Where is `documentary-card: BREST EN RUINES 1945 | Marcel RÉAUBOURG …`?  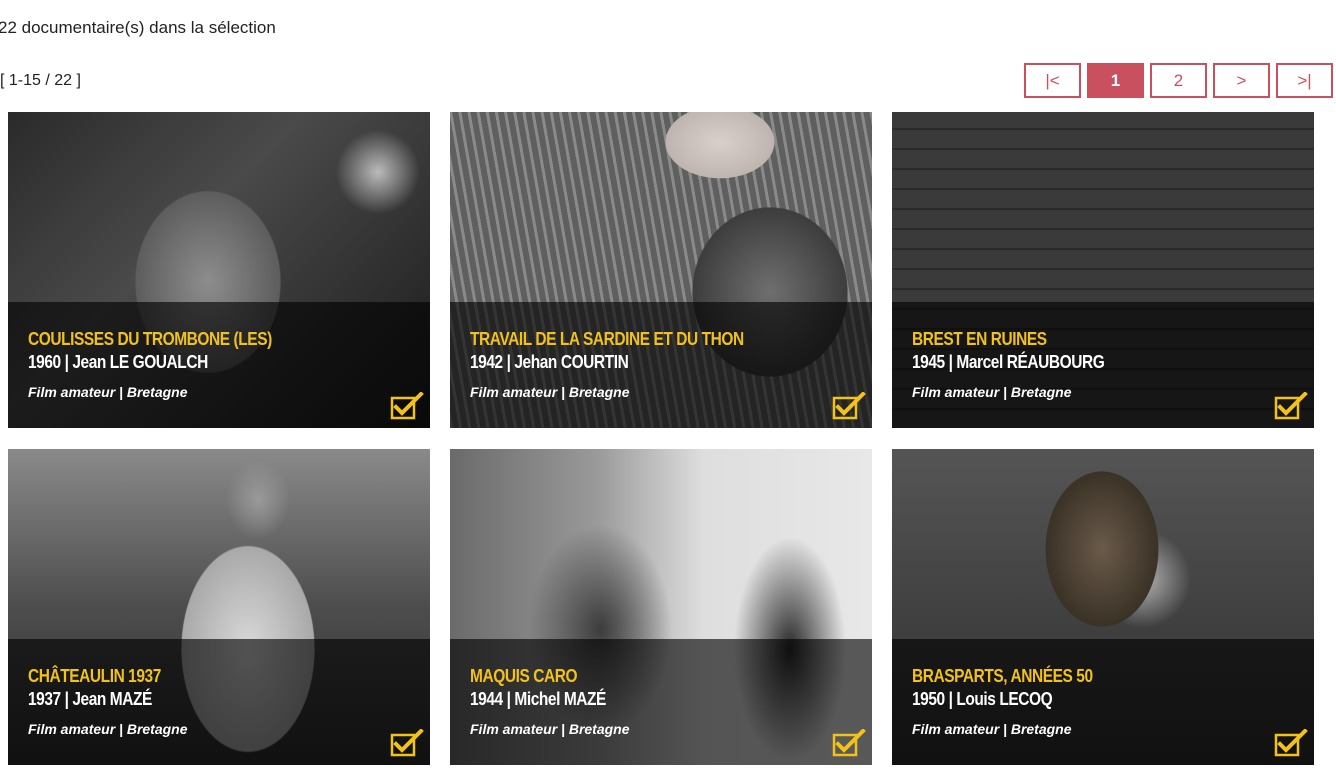 documentary-card: BREST EN RUINES 1945 | Marcel RÉAUBOURG … is located at coordinates (1103, 270).